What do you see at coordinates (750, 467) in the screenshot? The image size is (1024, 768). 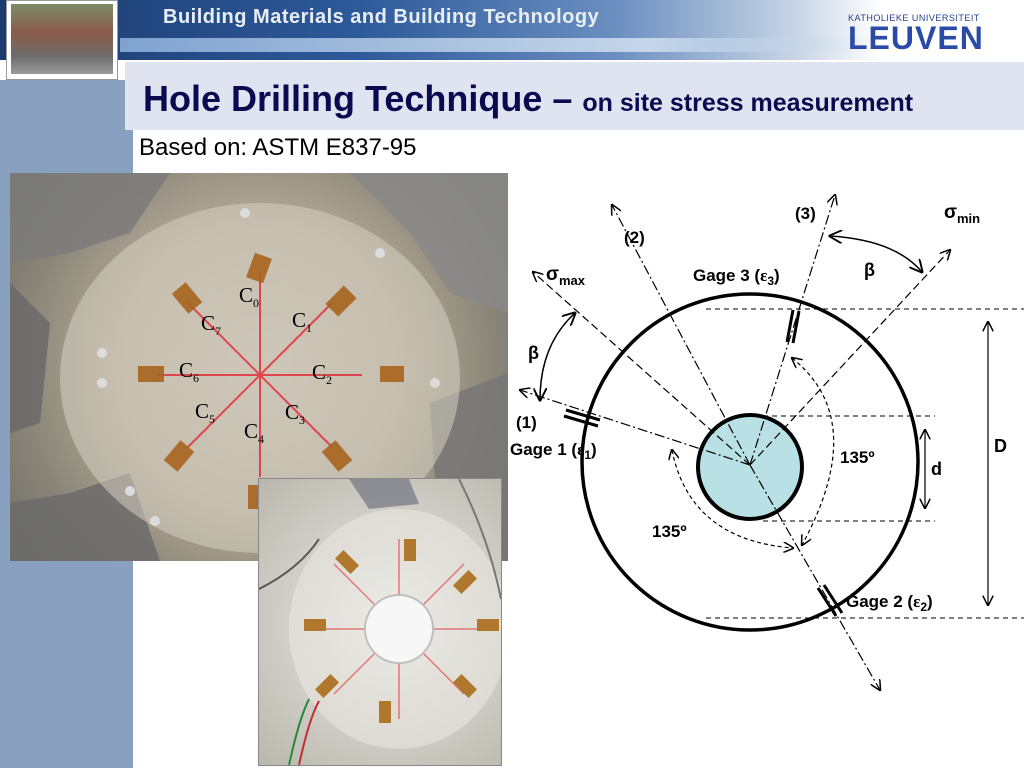 I see `drilled-hole` at bounding box center [750, 467].